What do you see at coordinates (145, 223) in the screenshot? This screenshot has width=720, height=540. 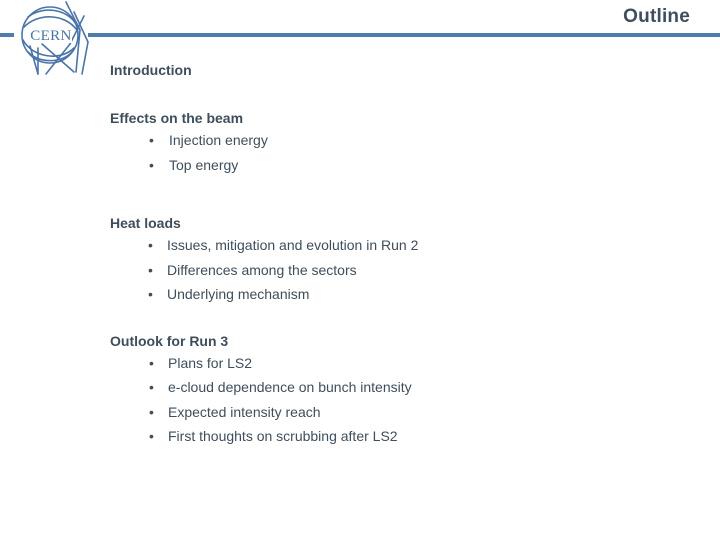 I see `section-heading: Heat loads` at bounding box center [145, 223].